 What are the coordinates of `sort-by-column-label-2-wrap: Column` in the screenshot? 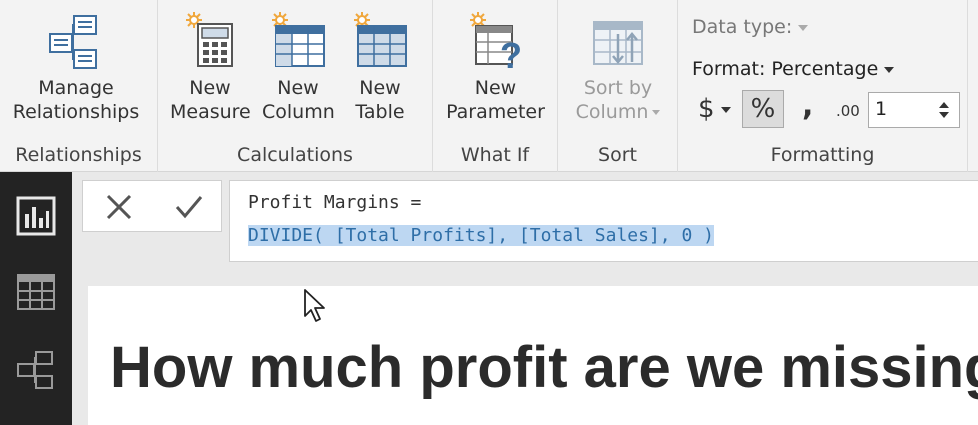 It's located at (618, 112).